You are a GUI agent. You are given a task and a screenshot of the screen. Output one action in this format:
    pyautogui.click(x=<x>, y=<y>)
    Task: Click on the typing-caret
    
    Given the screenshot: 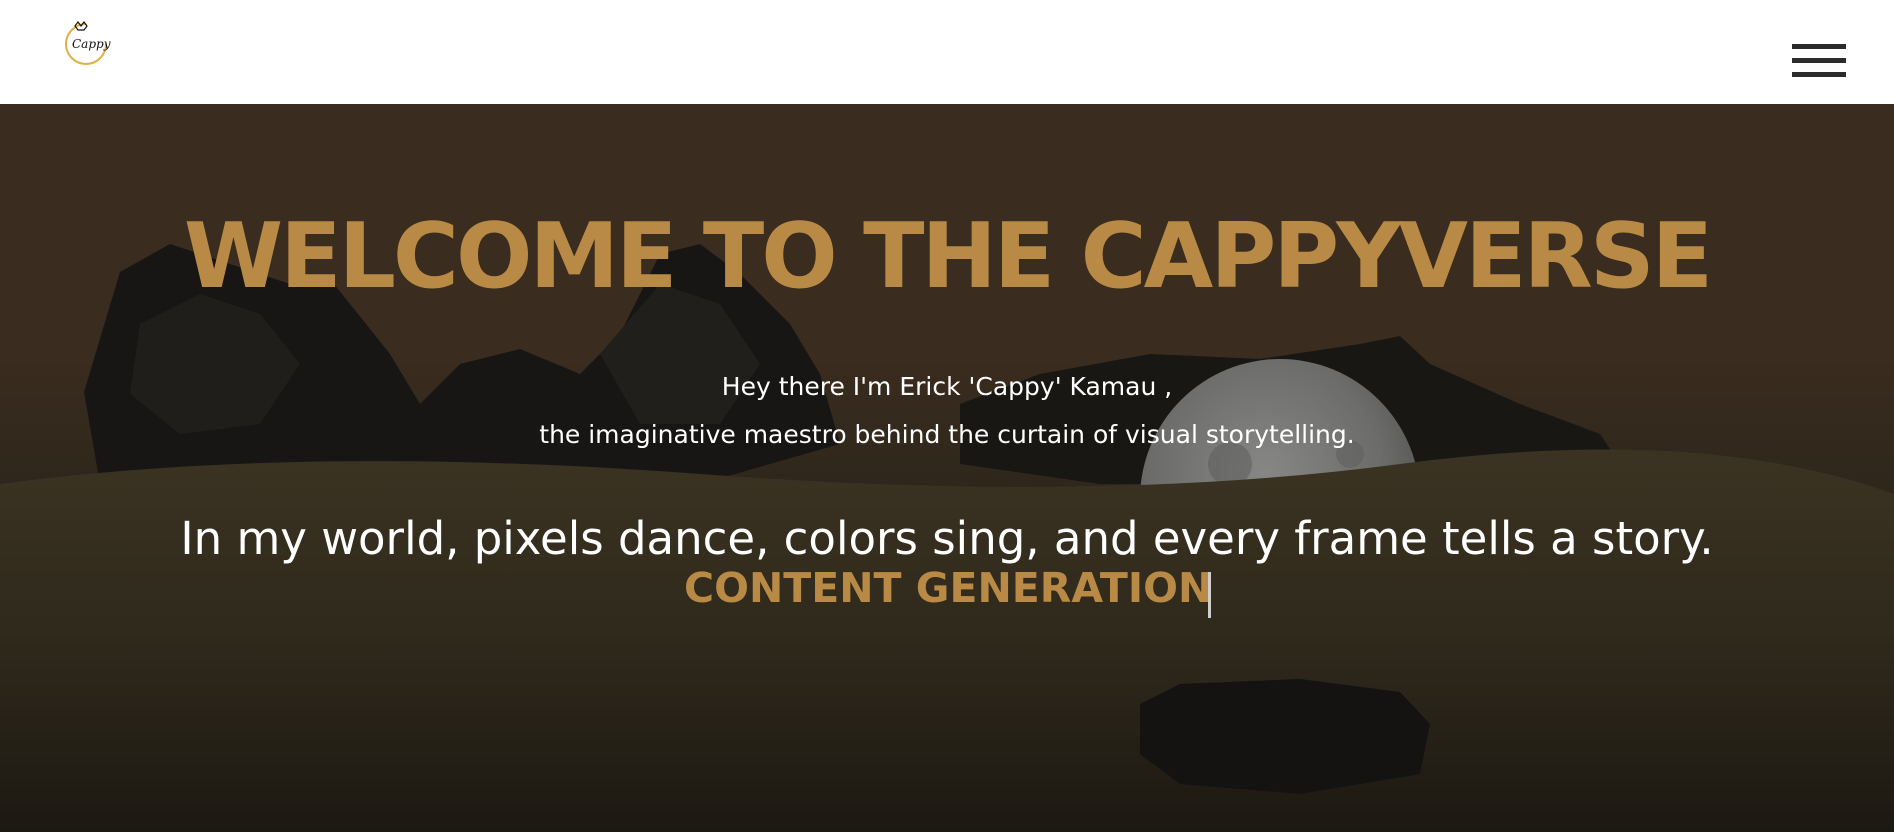 What is the action you would take?
    pyautogui.click(x=1209, y=595)
    